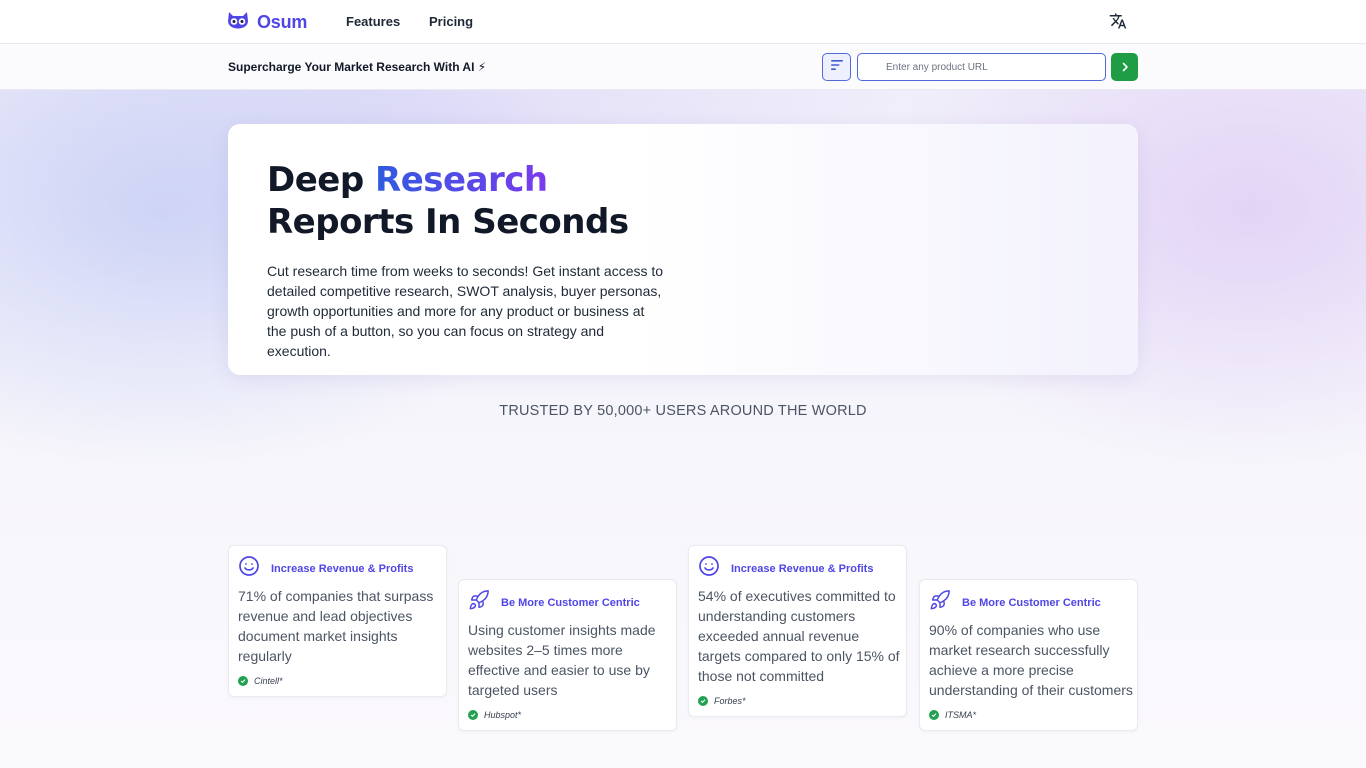  Describe the element at coordinates (268, 681) in the screenshot. I see `card-source-label: Cintell*` at that location.